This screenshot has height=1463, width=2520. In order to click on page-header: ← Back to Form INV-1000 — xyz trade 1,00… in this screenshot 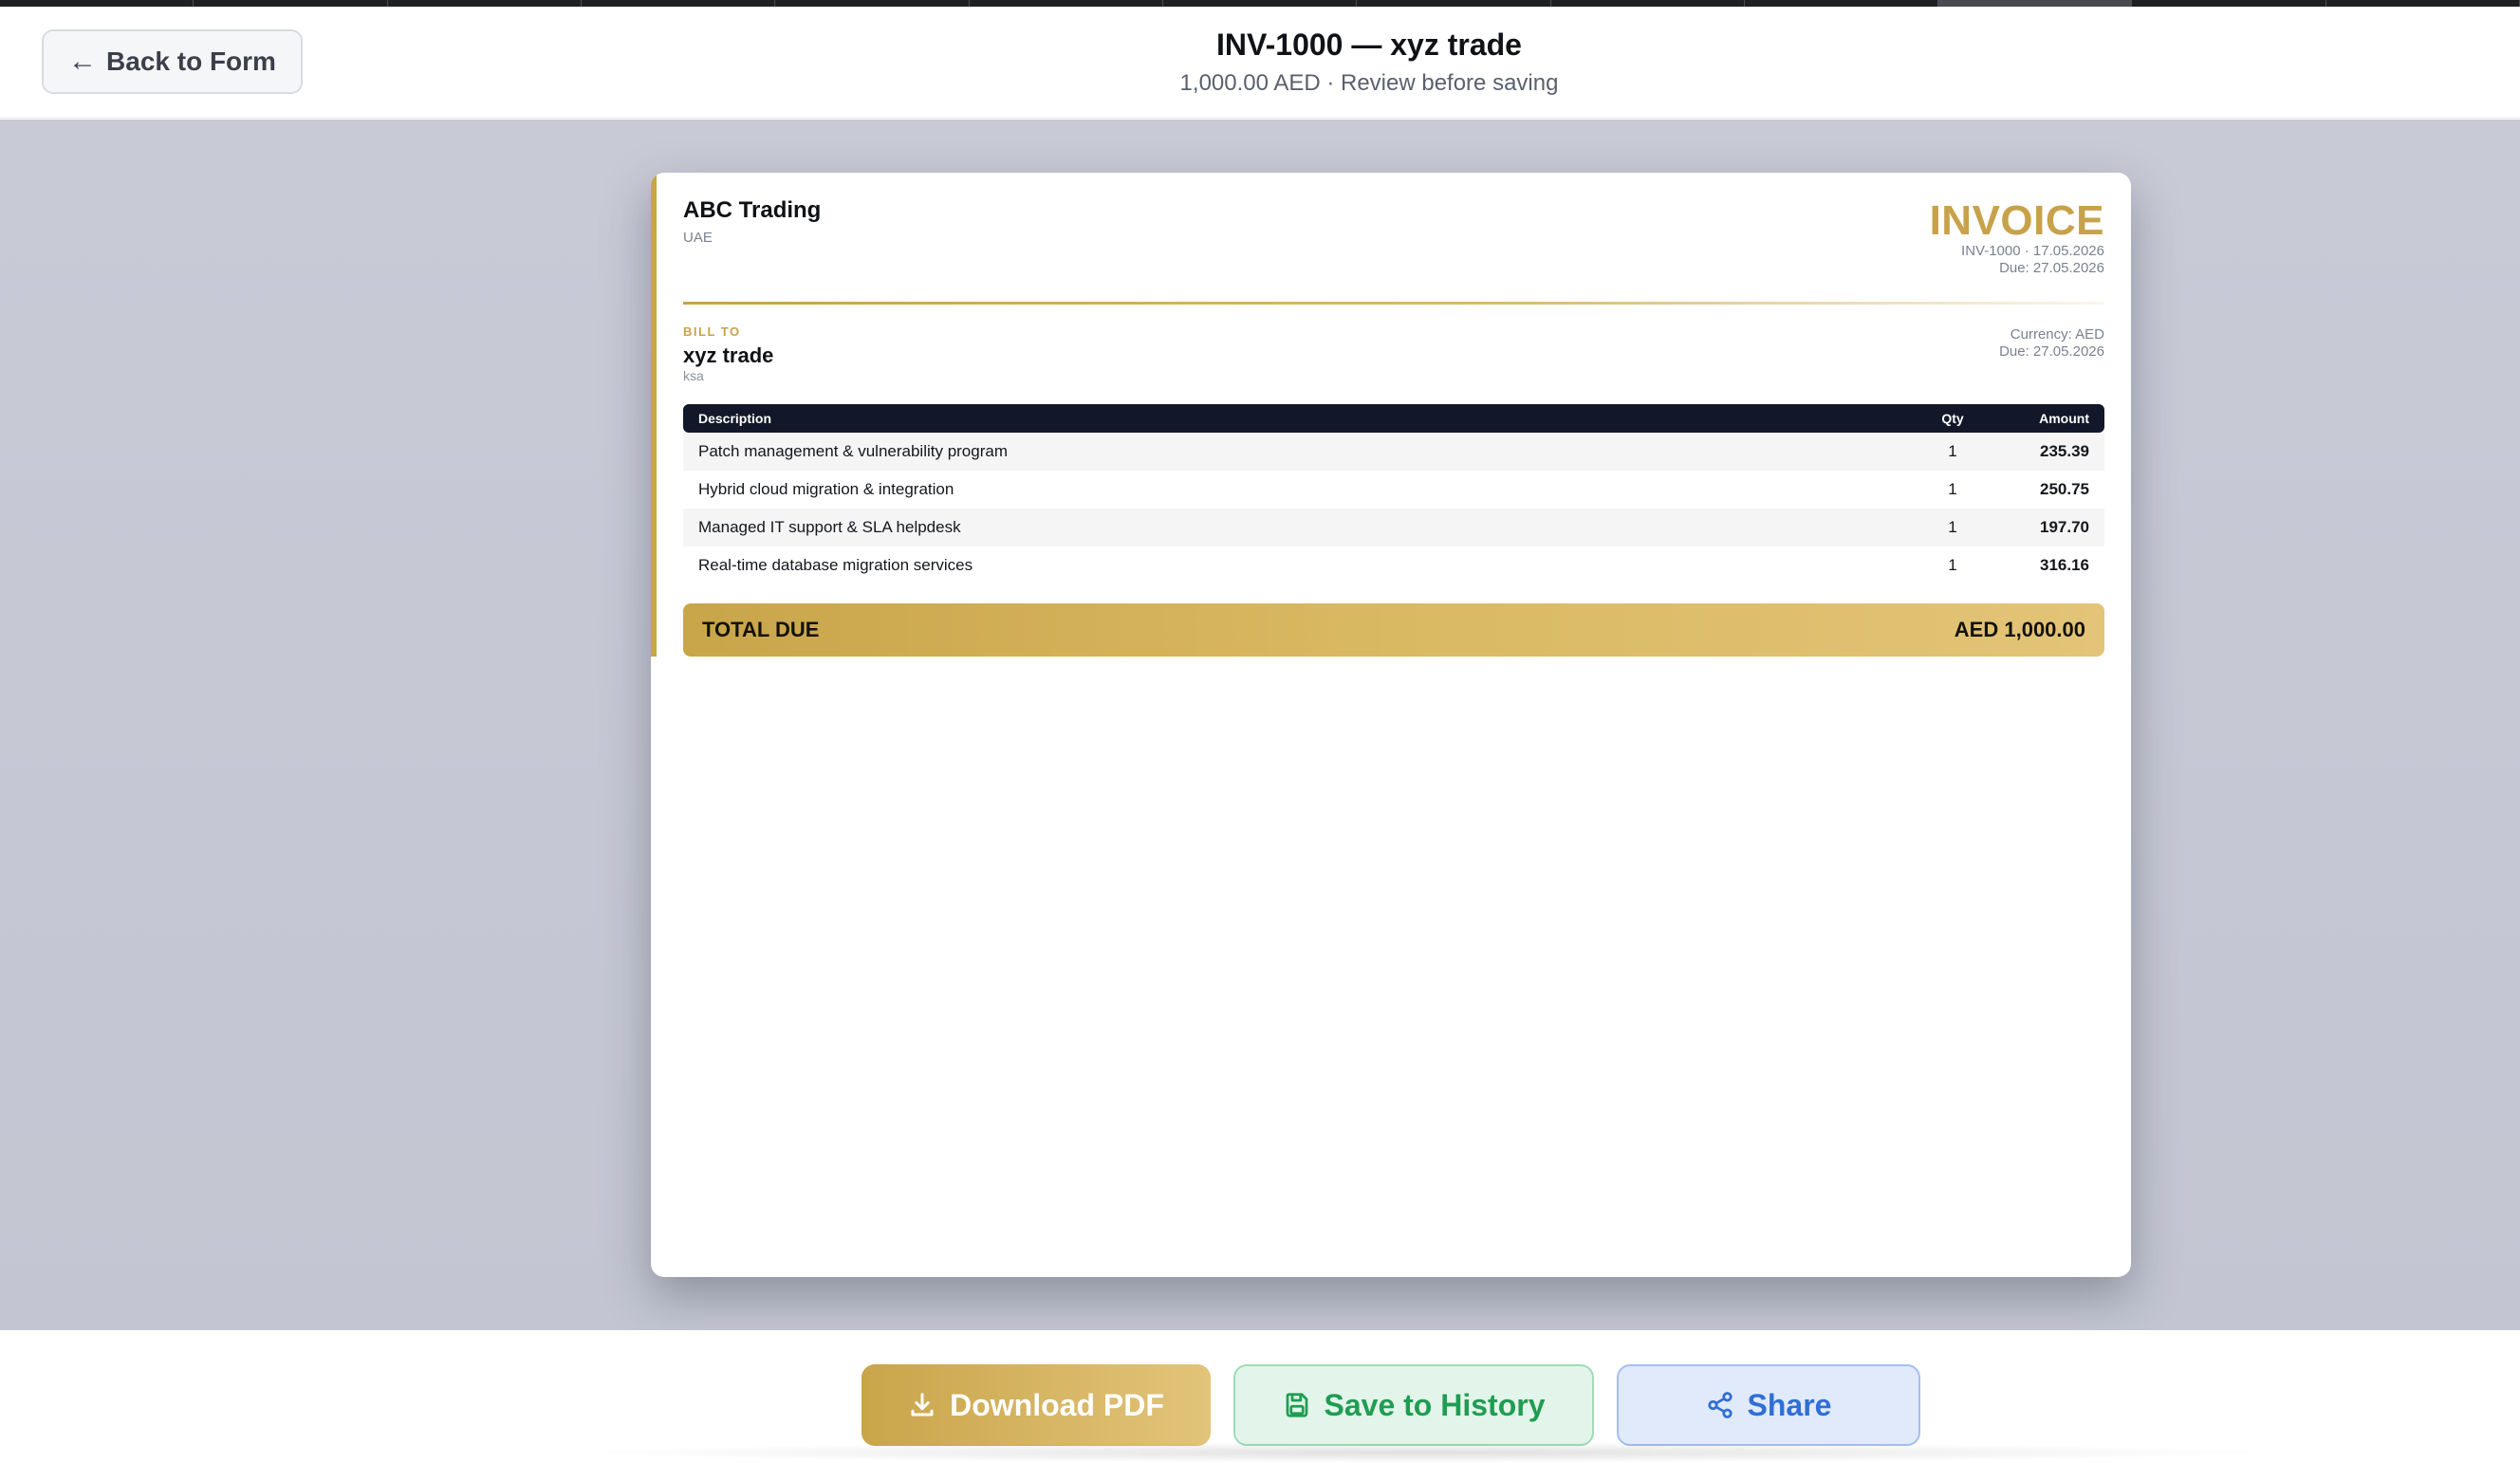, I will do `click(1260, 63)`.